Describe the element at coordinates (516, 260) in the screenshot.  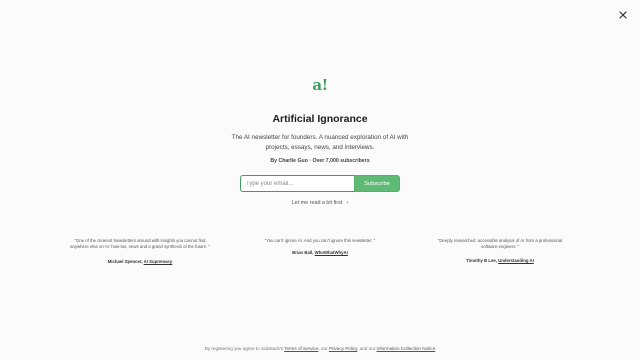
I see `testimonial-org-link: Understanding AI` at that location.